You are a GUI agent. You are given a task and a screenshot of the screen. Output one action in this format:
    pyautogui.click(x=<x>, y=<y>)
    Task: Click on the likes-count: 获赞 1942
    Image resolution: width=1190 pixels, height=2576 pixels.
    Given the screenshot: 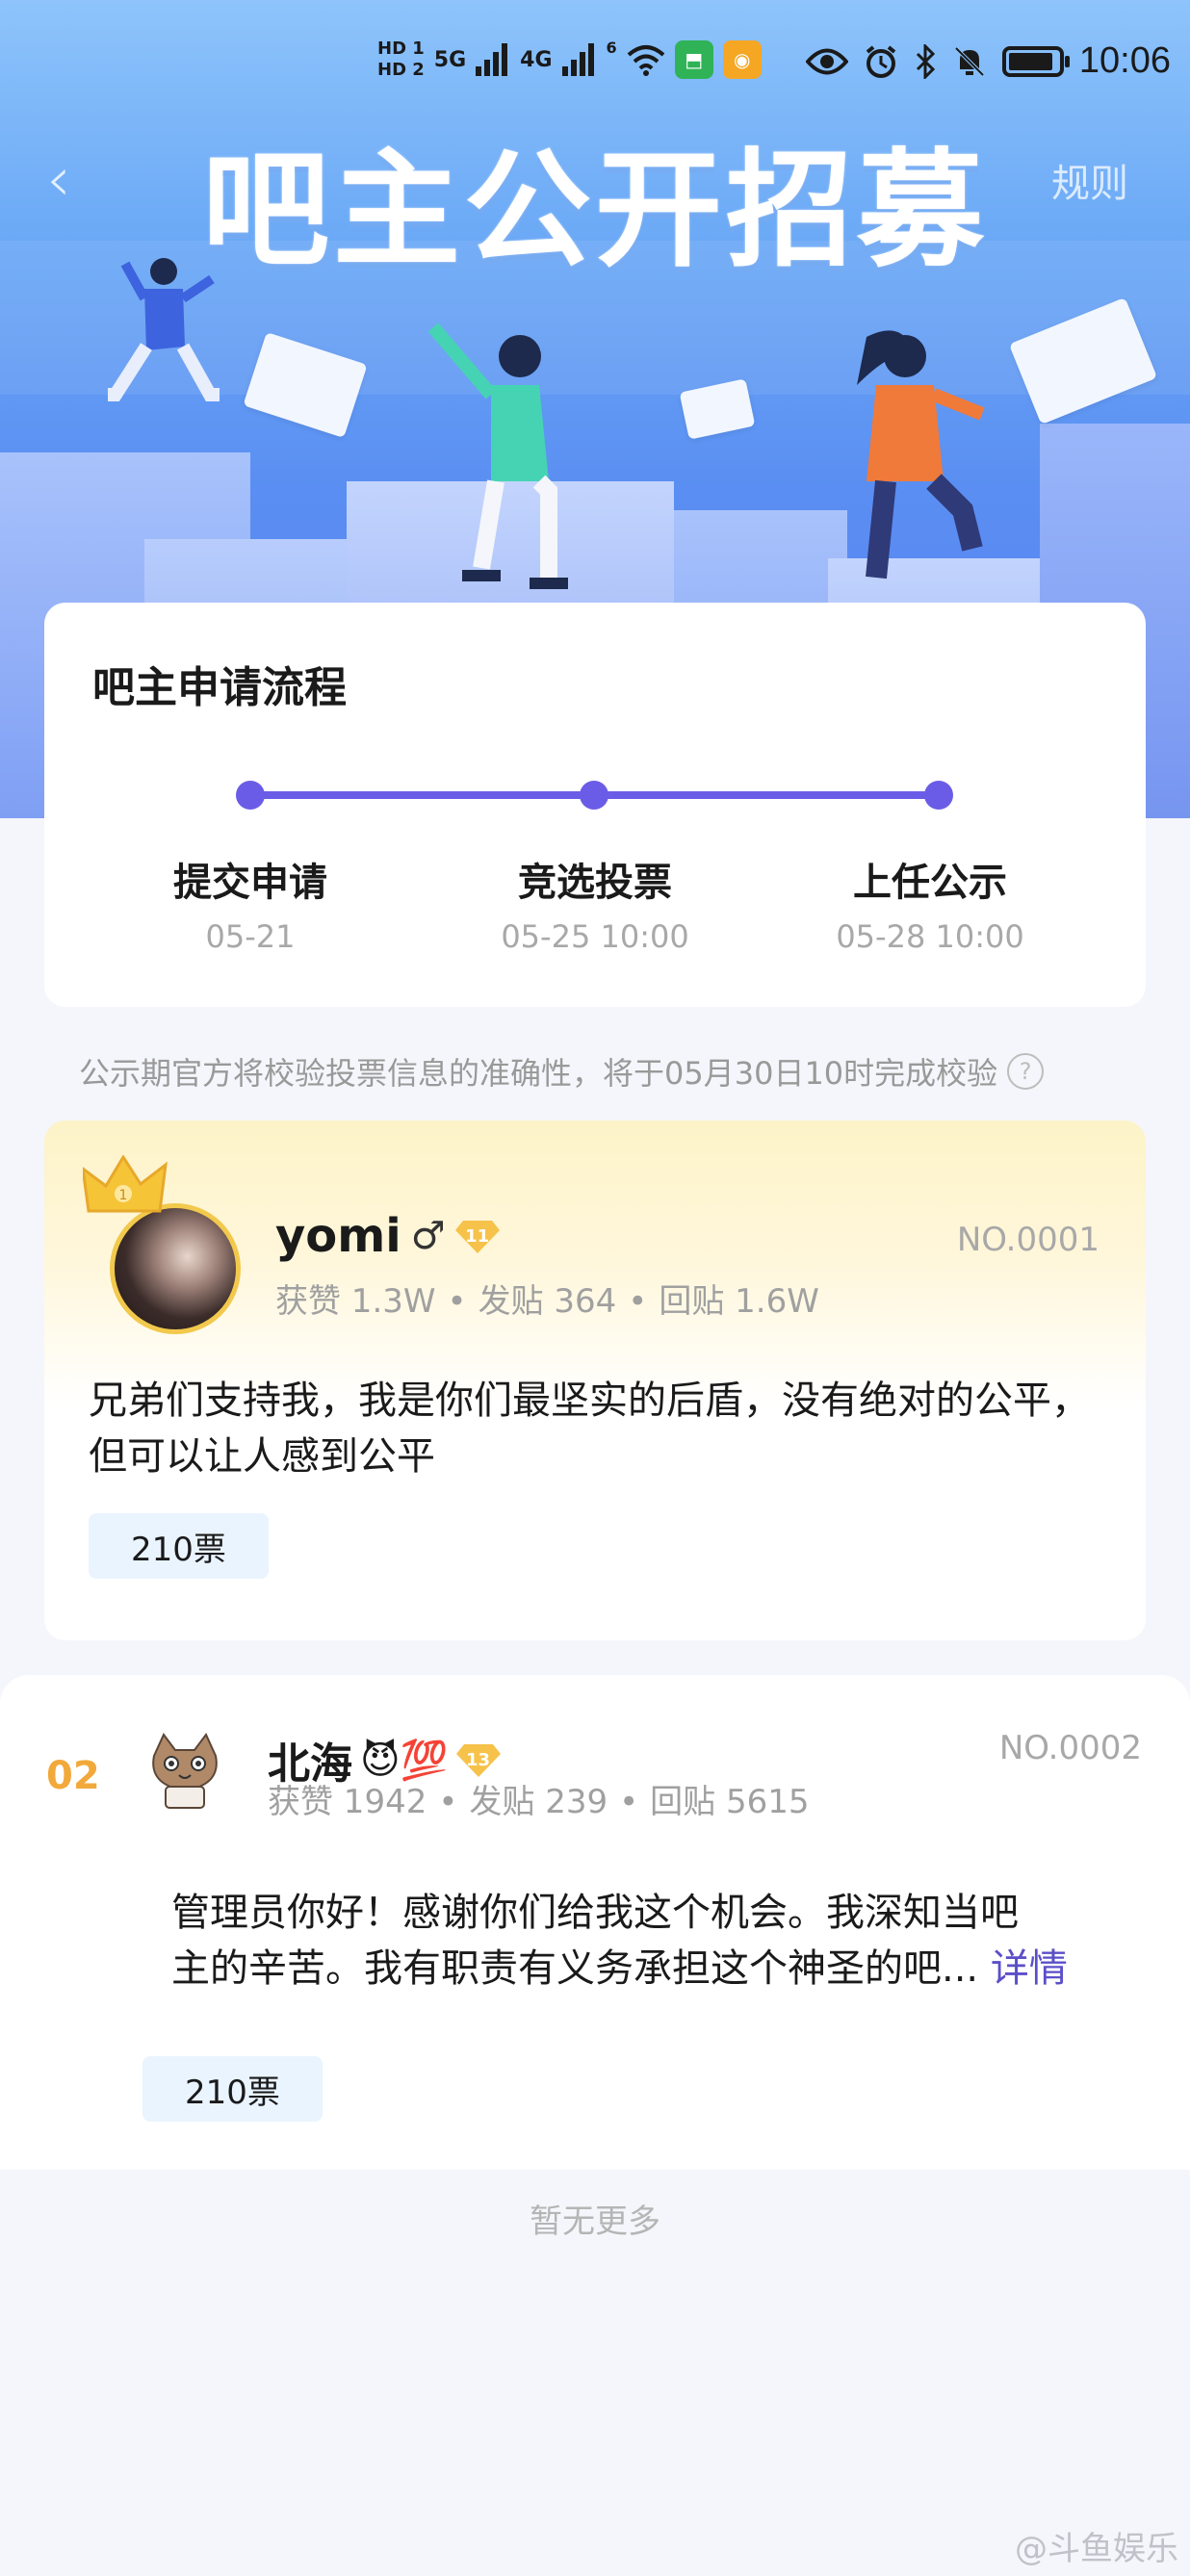 What is the action you would take?
    pyautogui.click(x=348, y=1802)
    